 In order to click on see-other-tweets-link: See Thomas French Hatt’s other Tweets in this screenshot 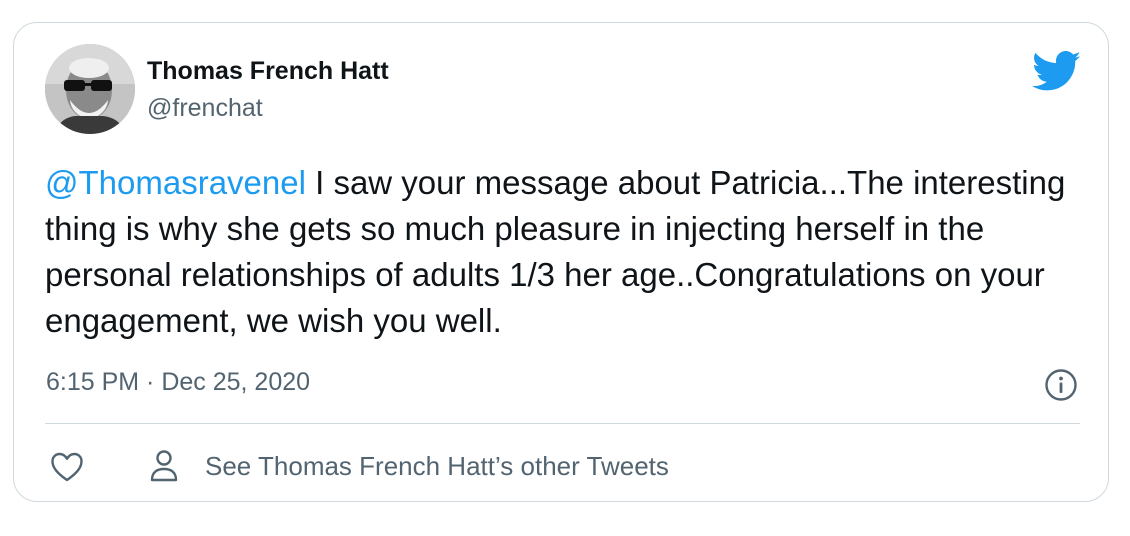, I will do `click(409, 466)`.